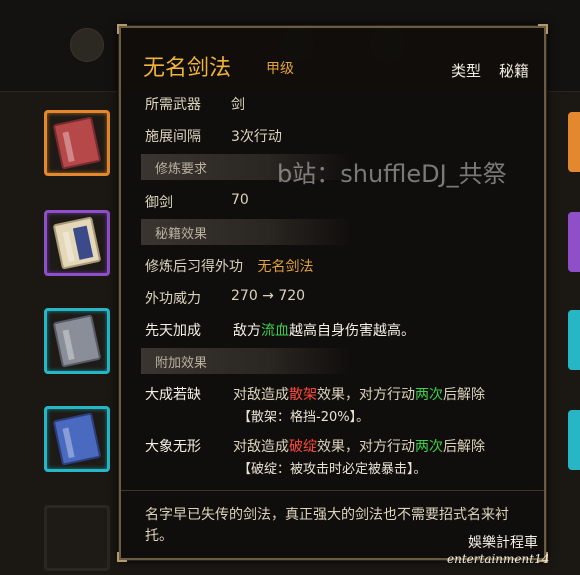 This screenshot has height=575, width=580. What do you see at coordinates (173, 299) in the screenshot?
I see `power-label: 外功威力` at bounding box center [173, 299].